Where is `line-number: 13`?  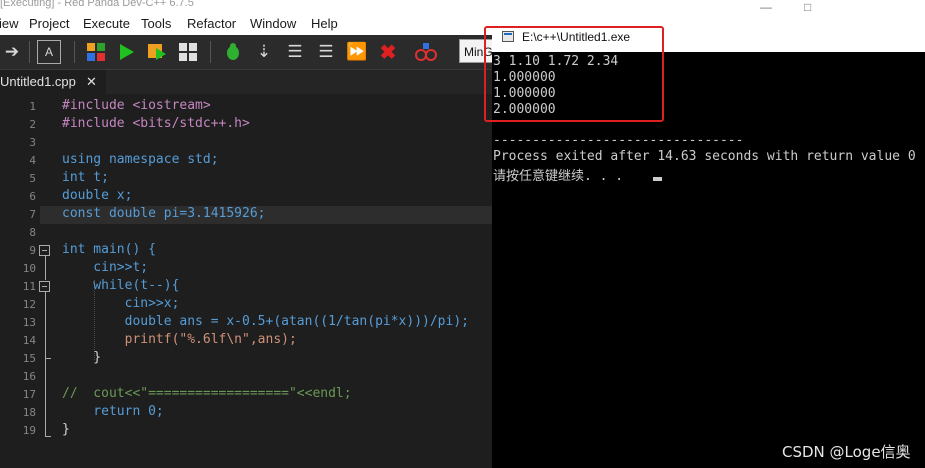
line-number: 13 is located at coordinates (29, 322).